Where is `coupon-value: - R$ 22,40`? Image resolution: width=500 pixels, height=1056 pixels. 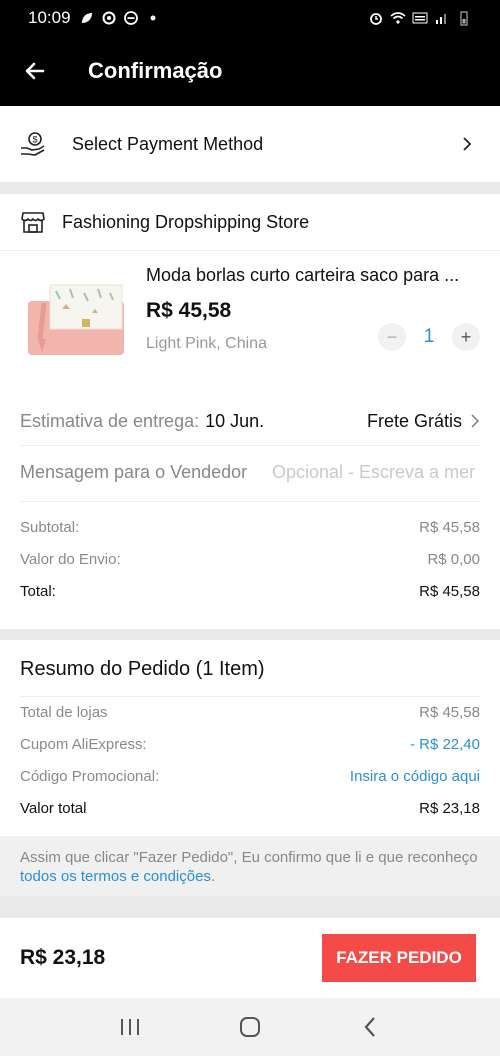 coupon-value: - R$ 22,40 is located at coordinates (444, 744).